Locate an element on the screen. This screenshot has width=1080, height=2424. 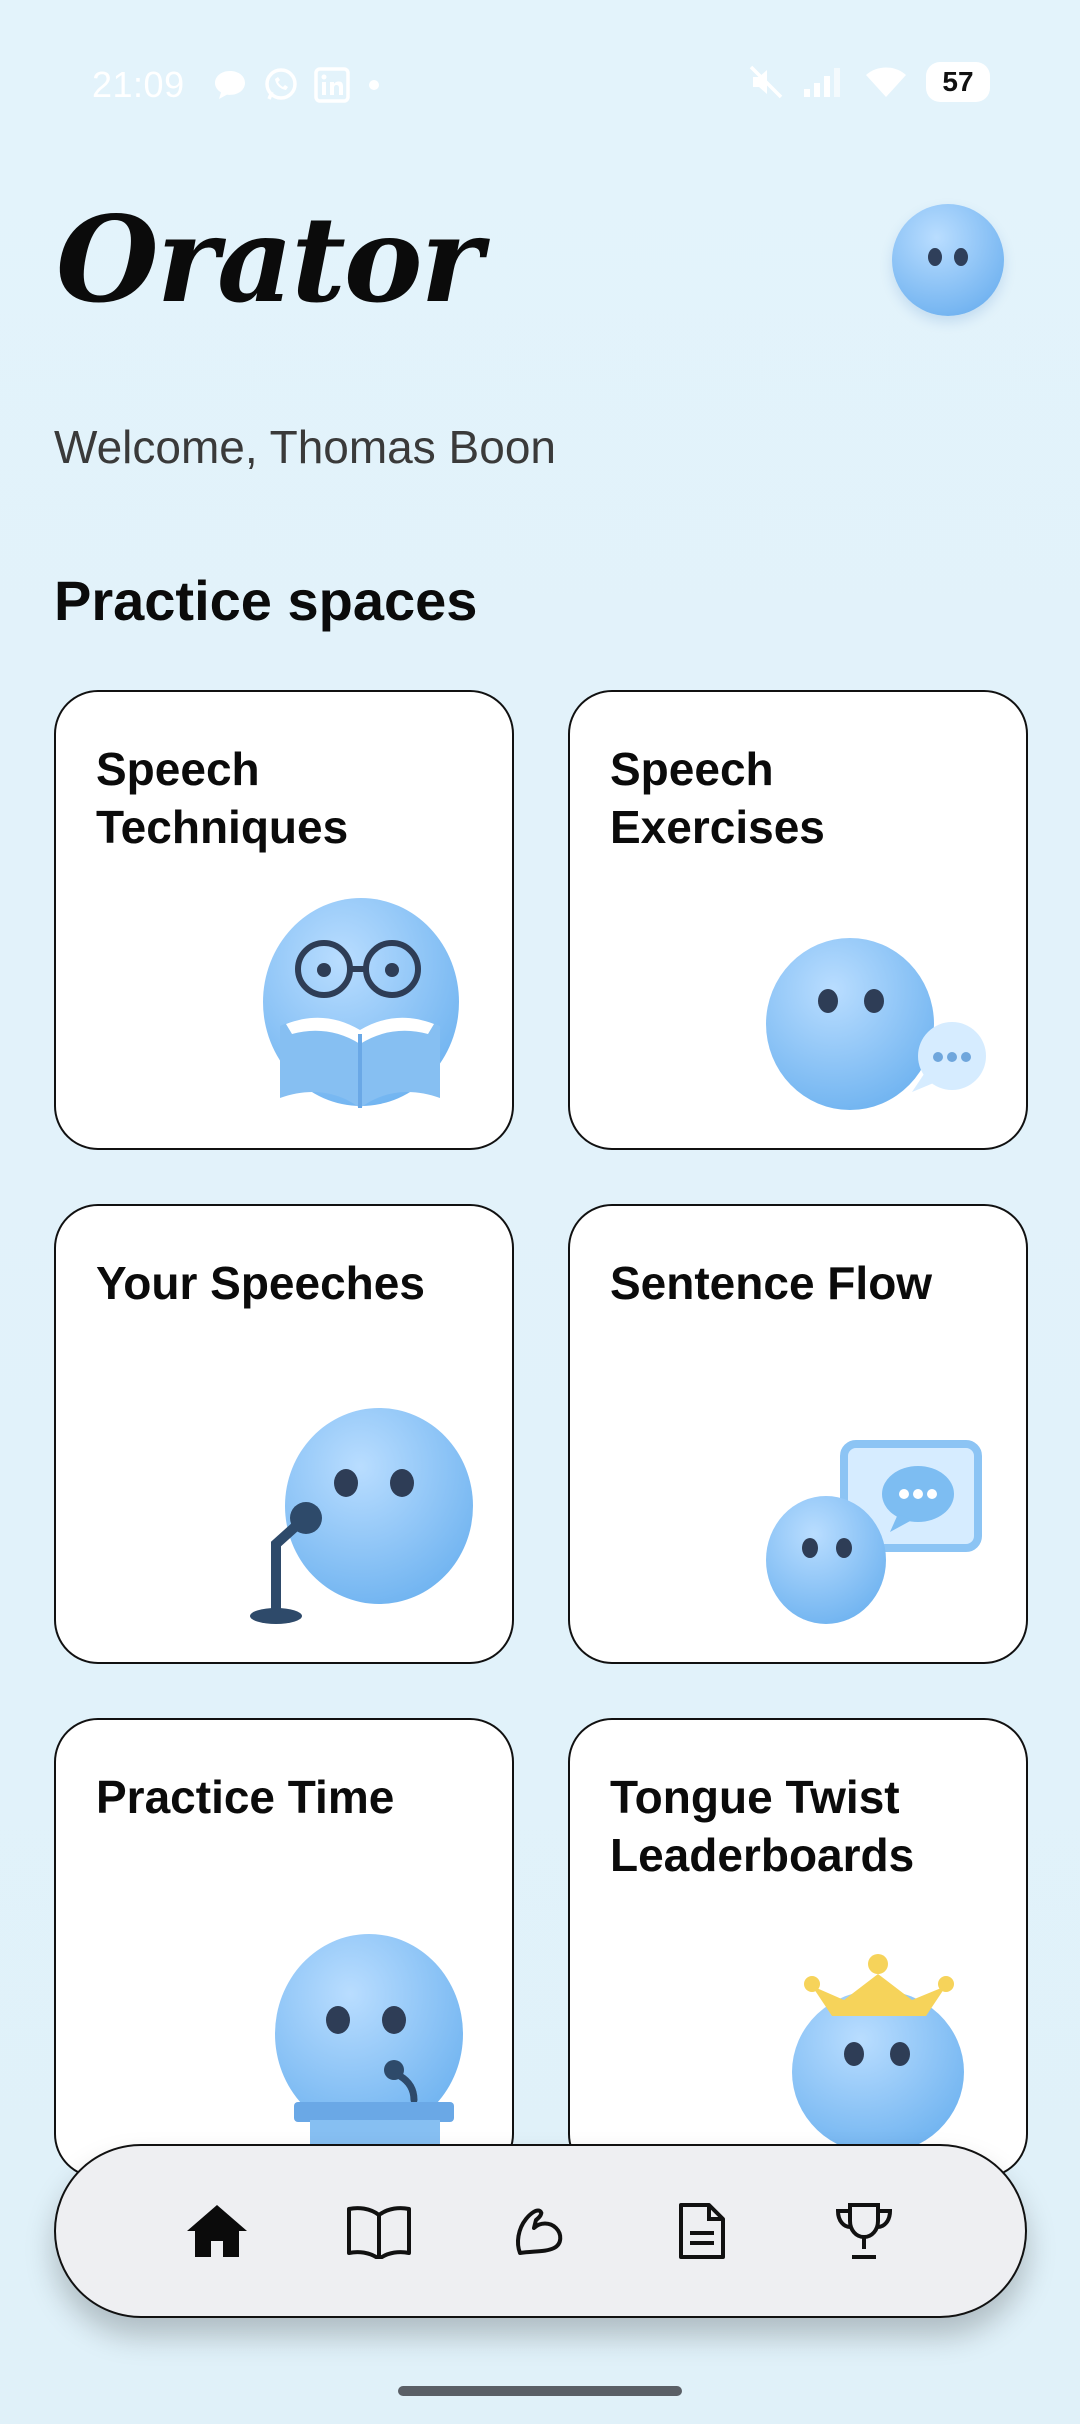
status-bar: 21:09 57 is located at coordinates (540, 75).